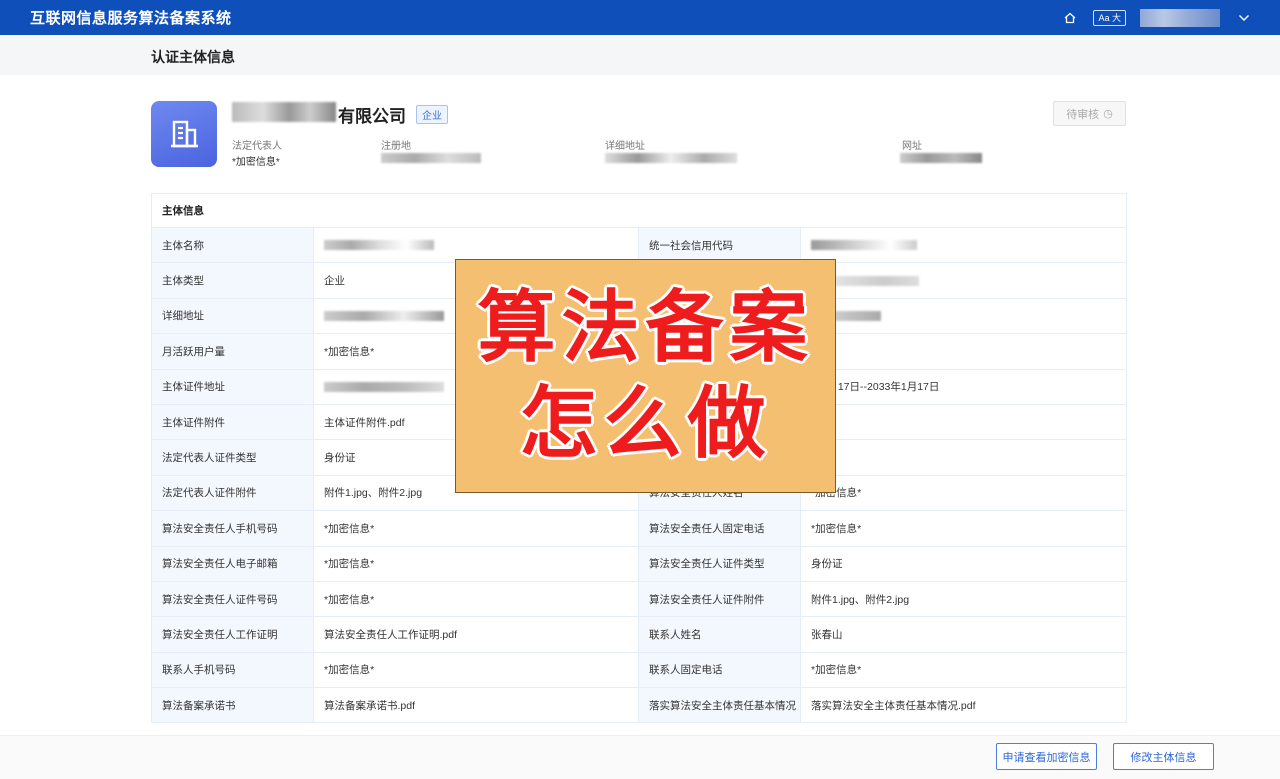  Describe the element at coordinates (719, 528) in the screenshot. I see `field-label: 算法安全责任人固定电话` at that location.